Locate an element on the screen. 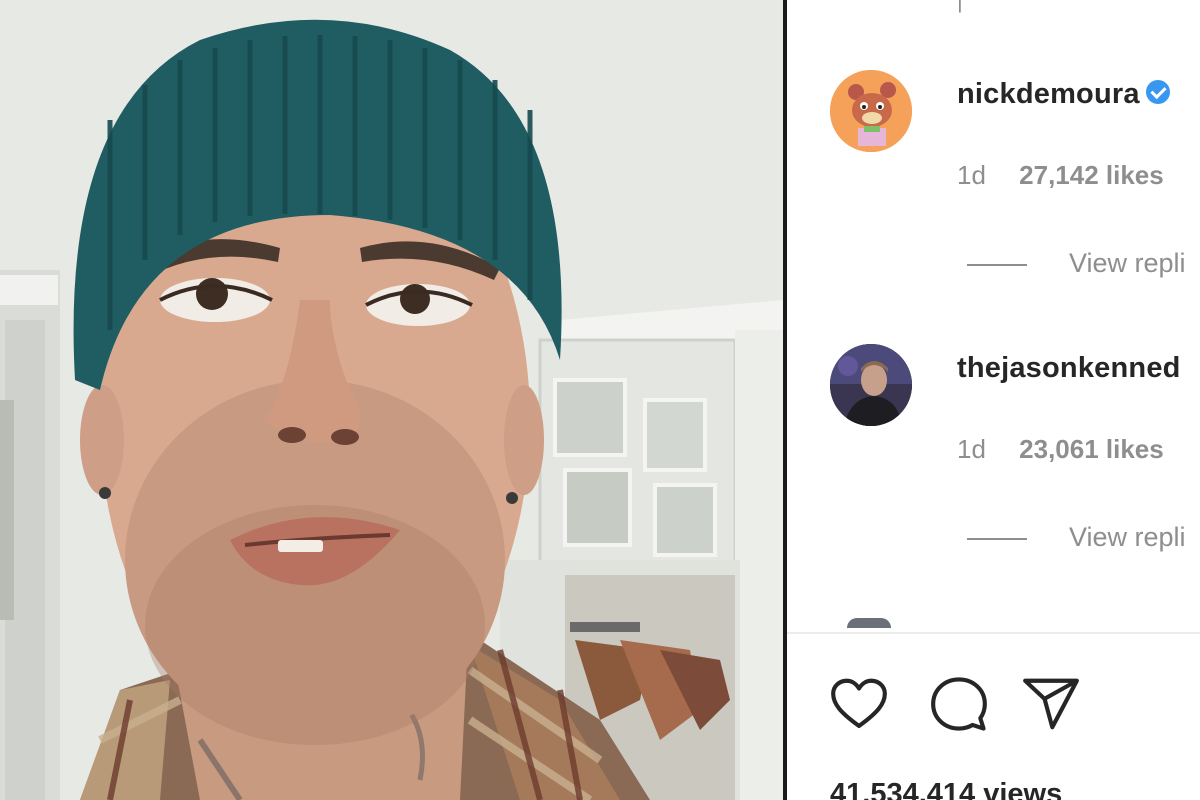  username-text: thejasonkenned is located at coordinates (1069, 368).